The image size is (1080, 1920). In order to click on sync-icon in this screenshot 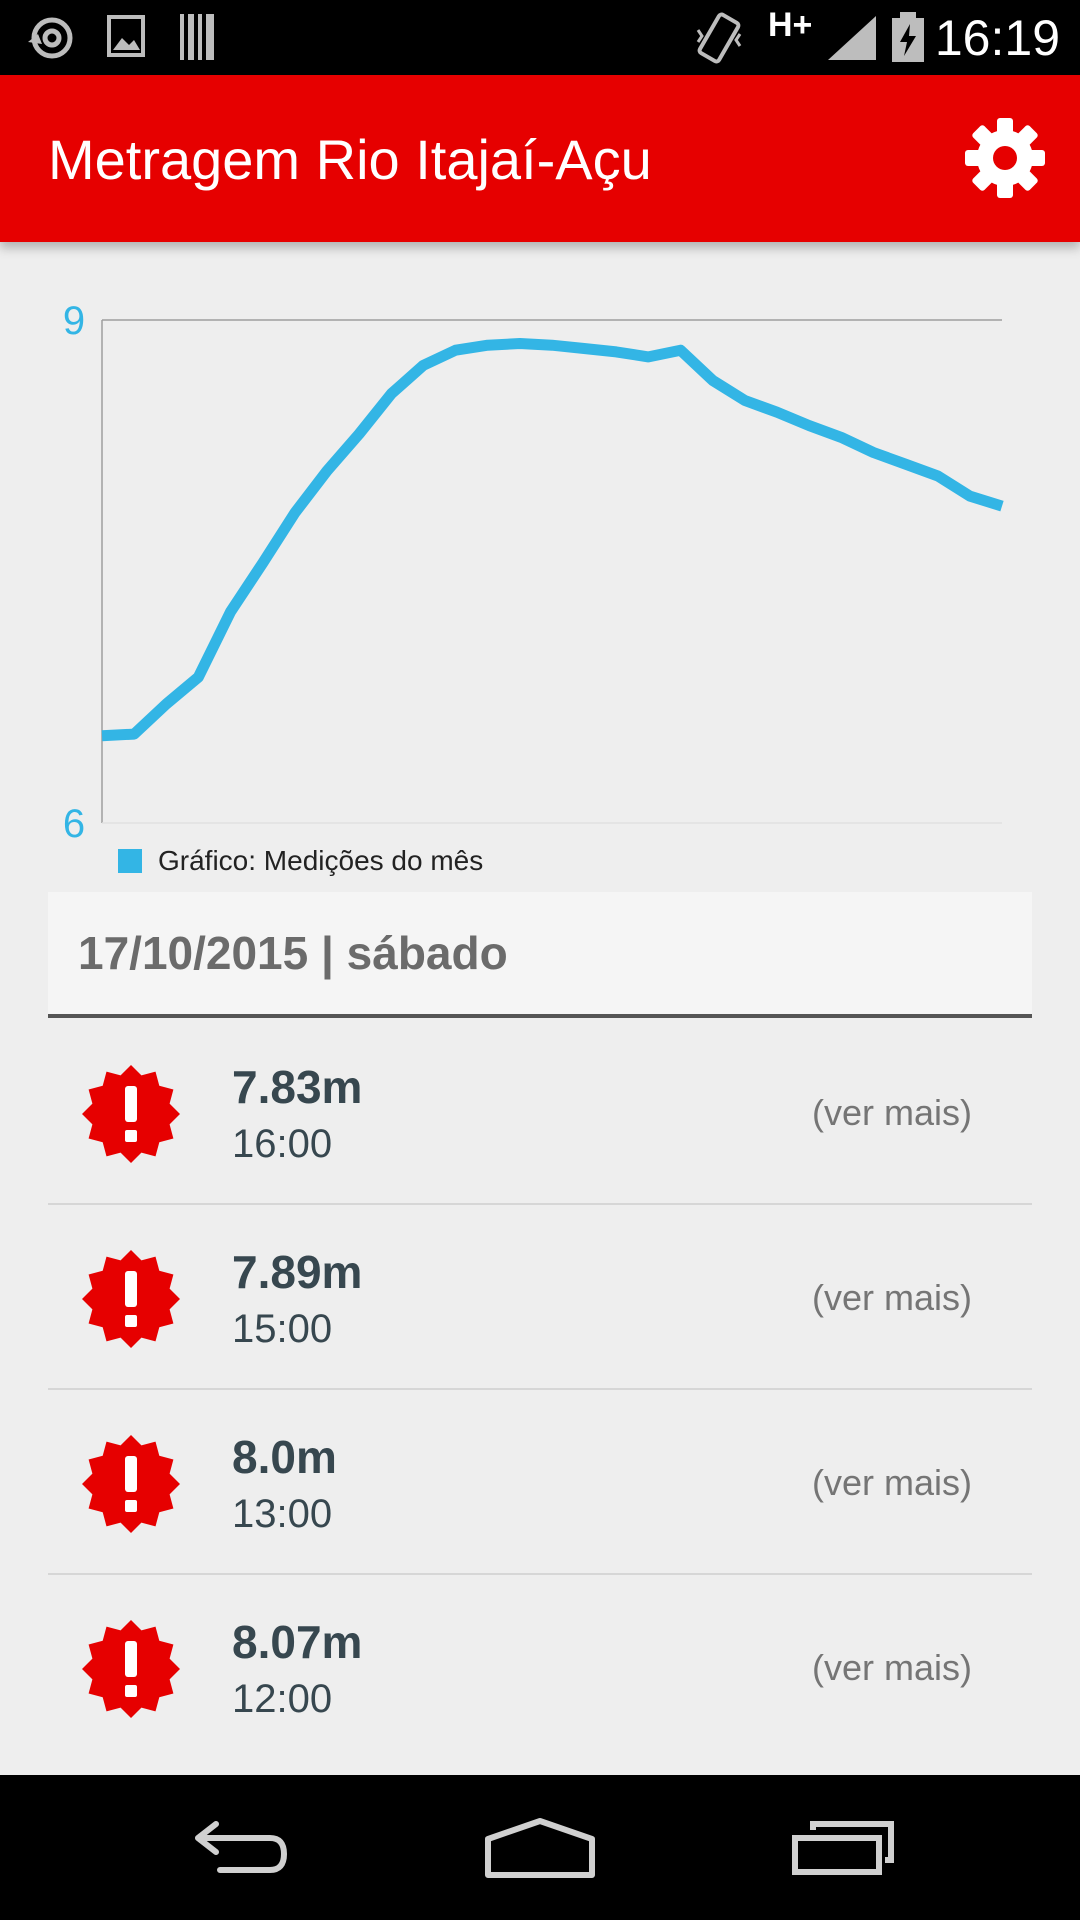, I will do `click(50, 38)`.